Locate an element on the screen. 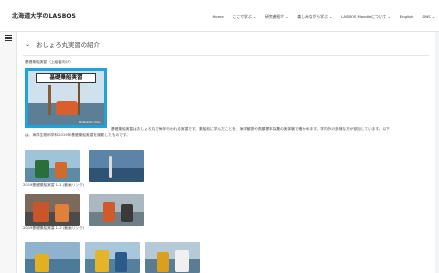  divider is located at coordinates (226, 55).